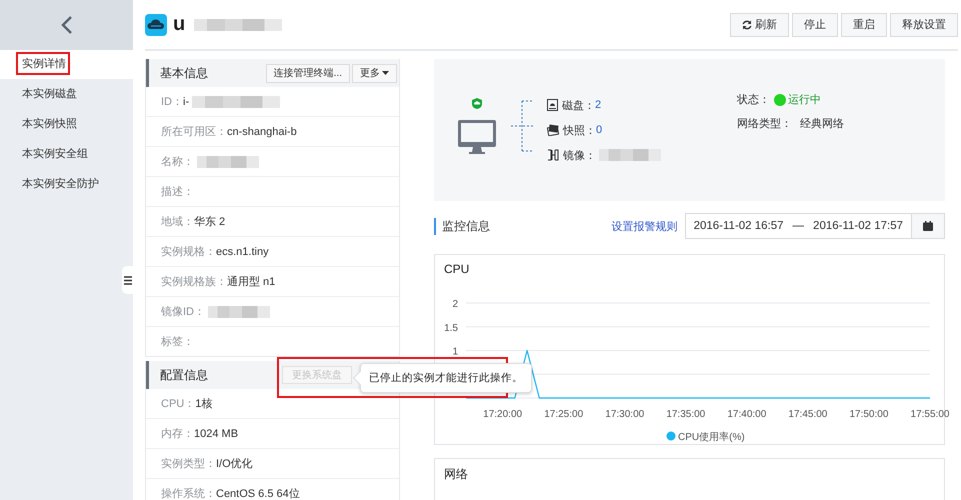 The height and width of the screenshot is (500, 961). What do you see at coordinates (477, 137) in the screenshot?
I see `monitor-icon` at bounding box center [477, 137].